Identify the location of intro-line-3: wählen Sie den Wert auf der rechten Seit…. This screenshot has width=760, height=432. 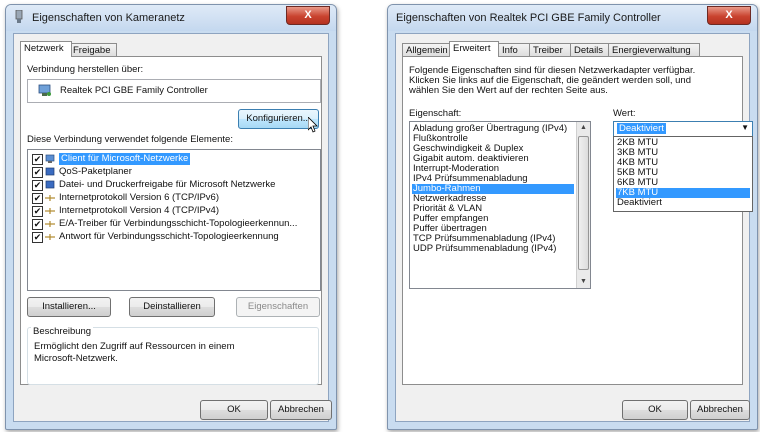
(508, 90).